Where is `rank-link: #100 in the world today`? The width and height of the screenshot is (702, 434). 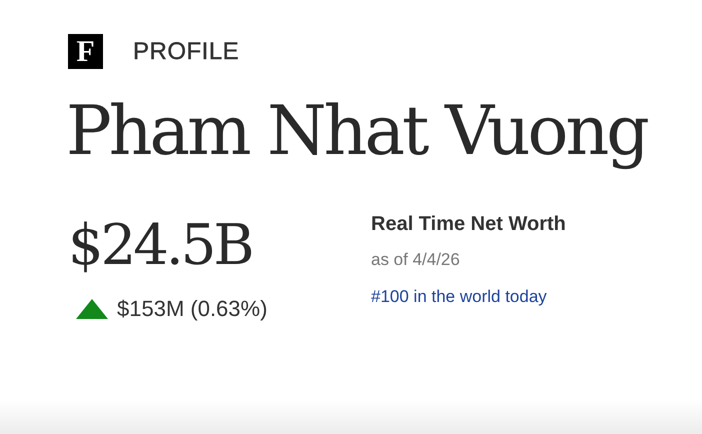
rank-link: #100 in the world today is located at coordinates (468, 296).